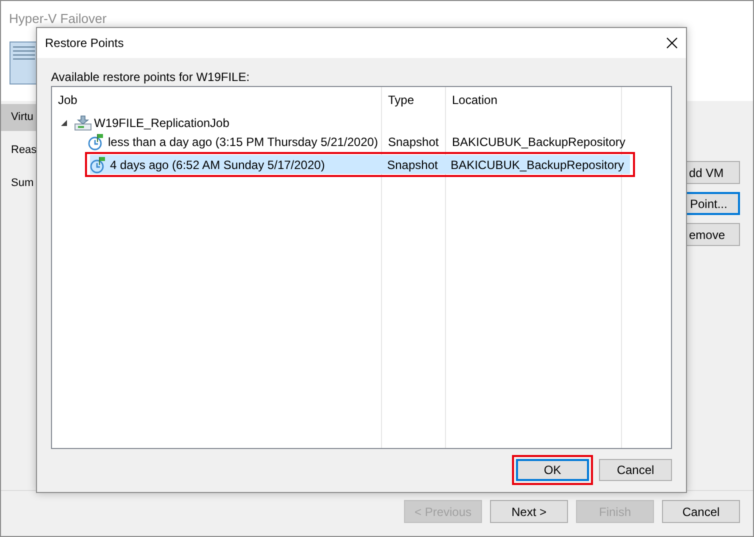  I want to click on column-header: Job, so click(68, 99).